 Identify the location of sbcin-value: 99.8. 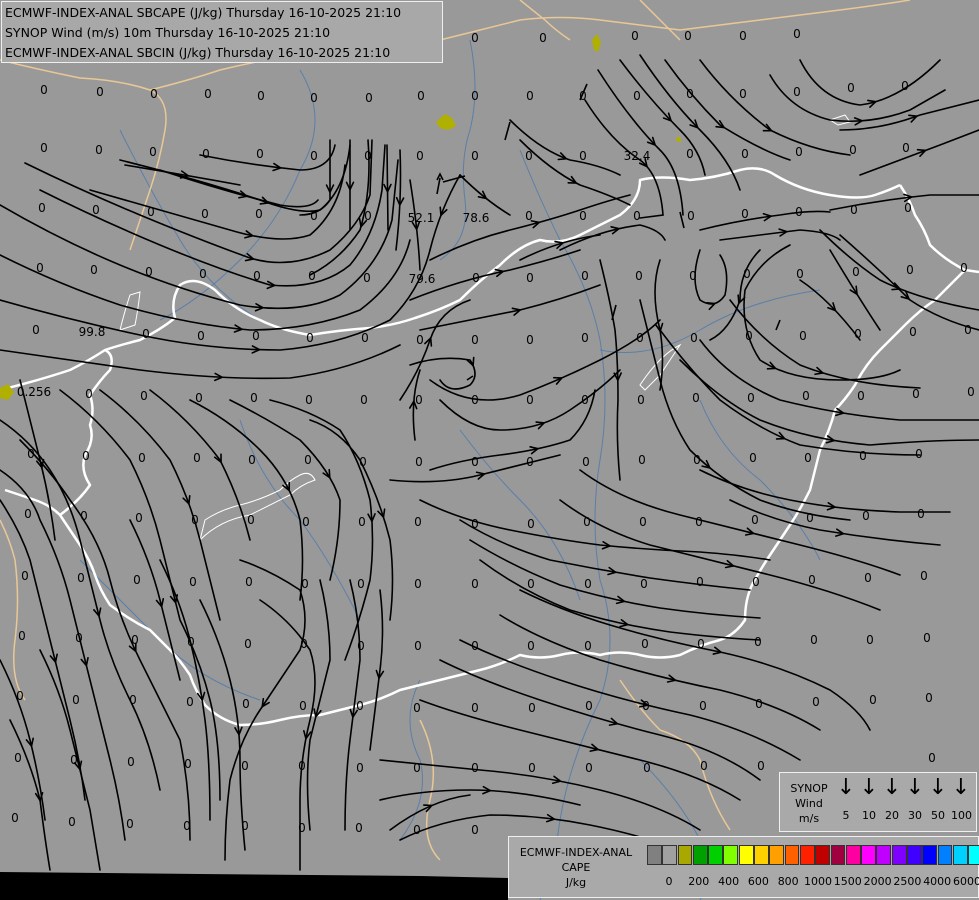
(92, 332).